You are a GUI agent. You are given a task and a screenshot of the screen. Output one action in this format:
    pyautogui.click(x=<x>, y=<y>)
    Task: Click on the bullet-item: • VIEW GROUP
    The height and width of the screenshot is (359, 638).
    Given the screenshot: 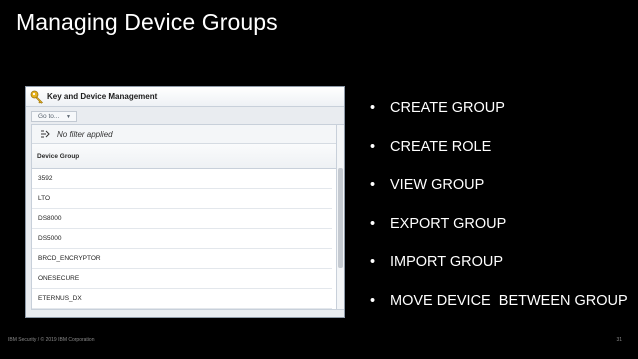 What is the action you would take?
    pyautogui.click(x=500, y=185)
    